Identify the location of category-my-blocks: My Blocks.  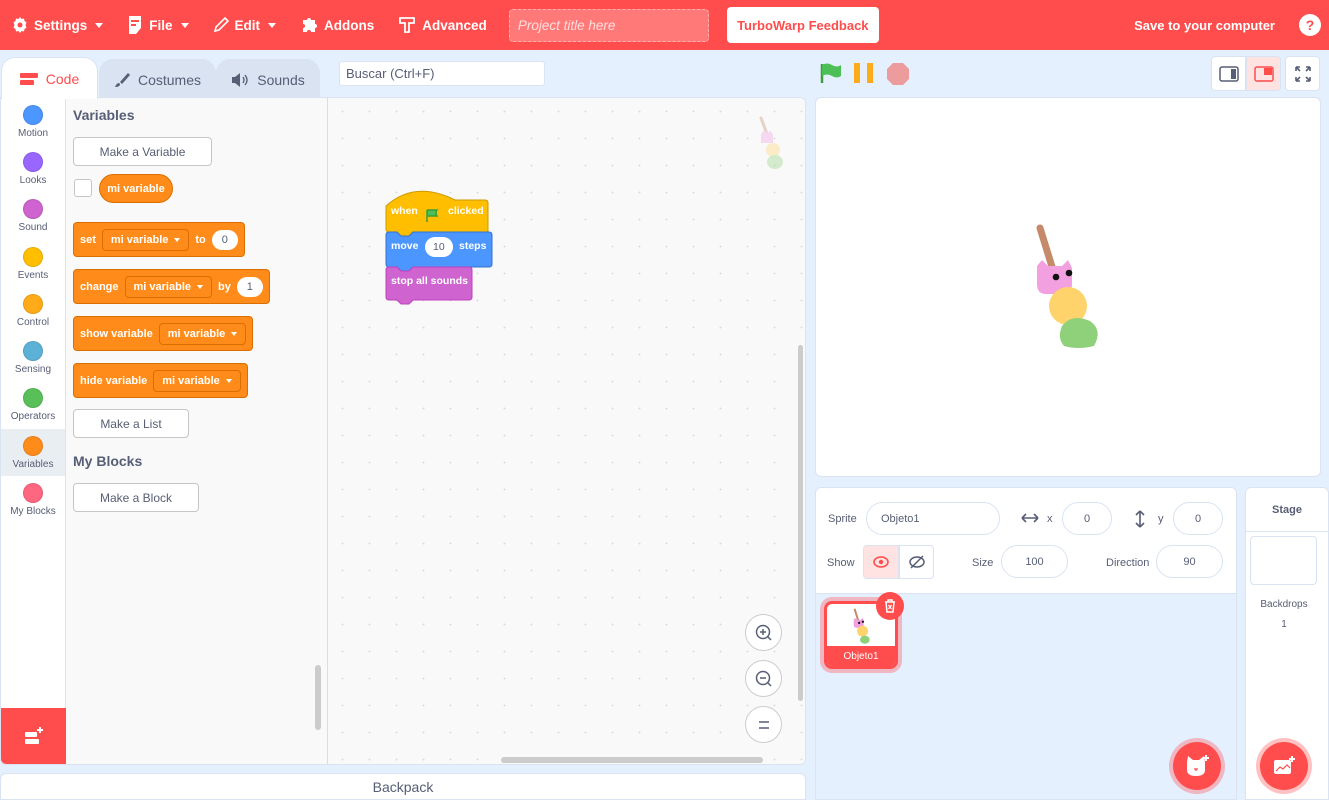
(33, 499).